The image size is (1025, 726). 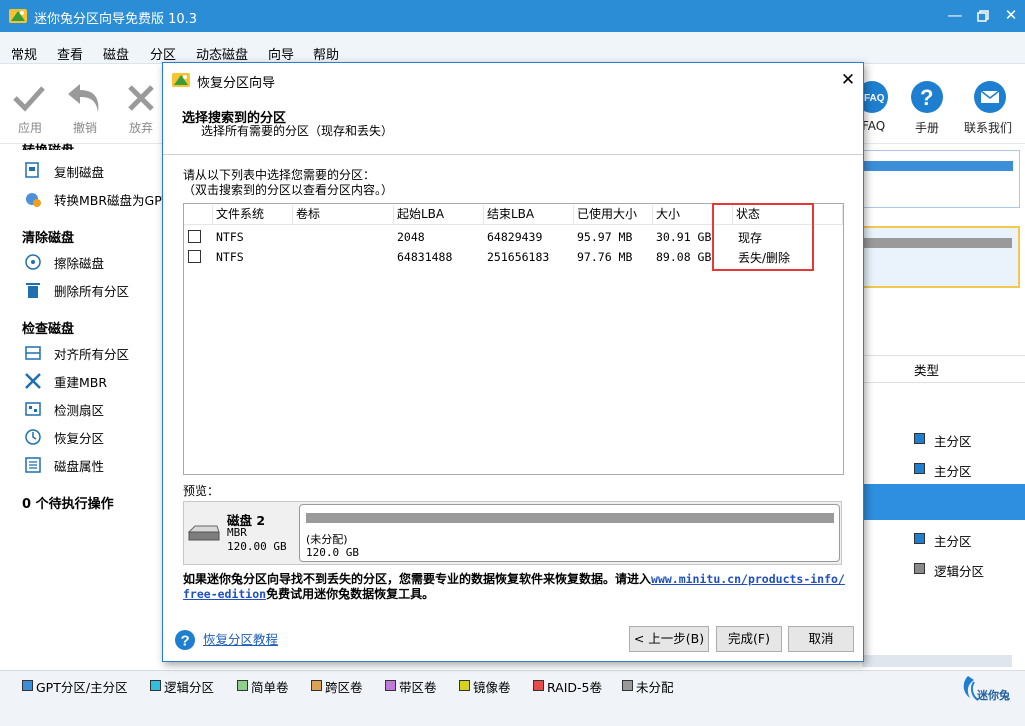 I want to click on manual-button: ?, so click(x=927, y=98).